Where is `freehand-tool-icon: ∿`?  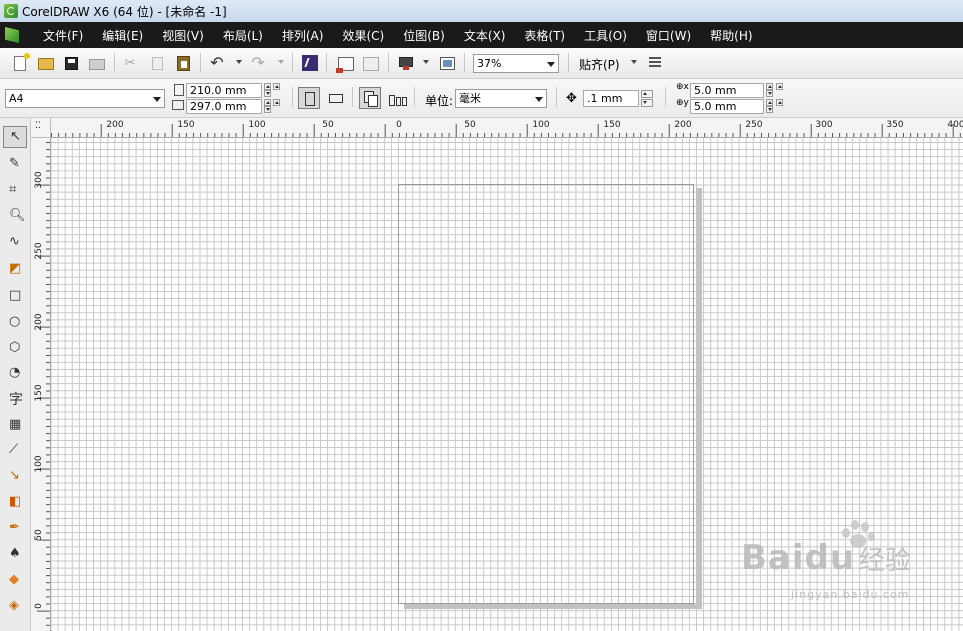 freehand-tool-icon: ∿ is located at coordinates (15, 241).